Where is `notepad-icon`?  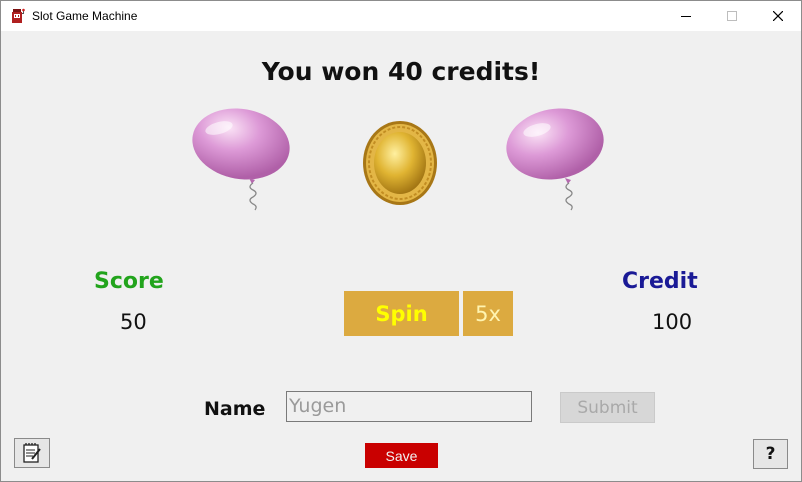 notepad-icon is located at coordinates (32, 453).